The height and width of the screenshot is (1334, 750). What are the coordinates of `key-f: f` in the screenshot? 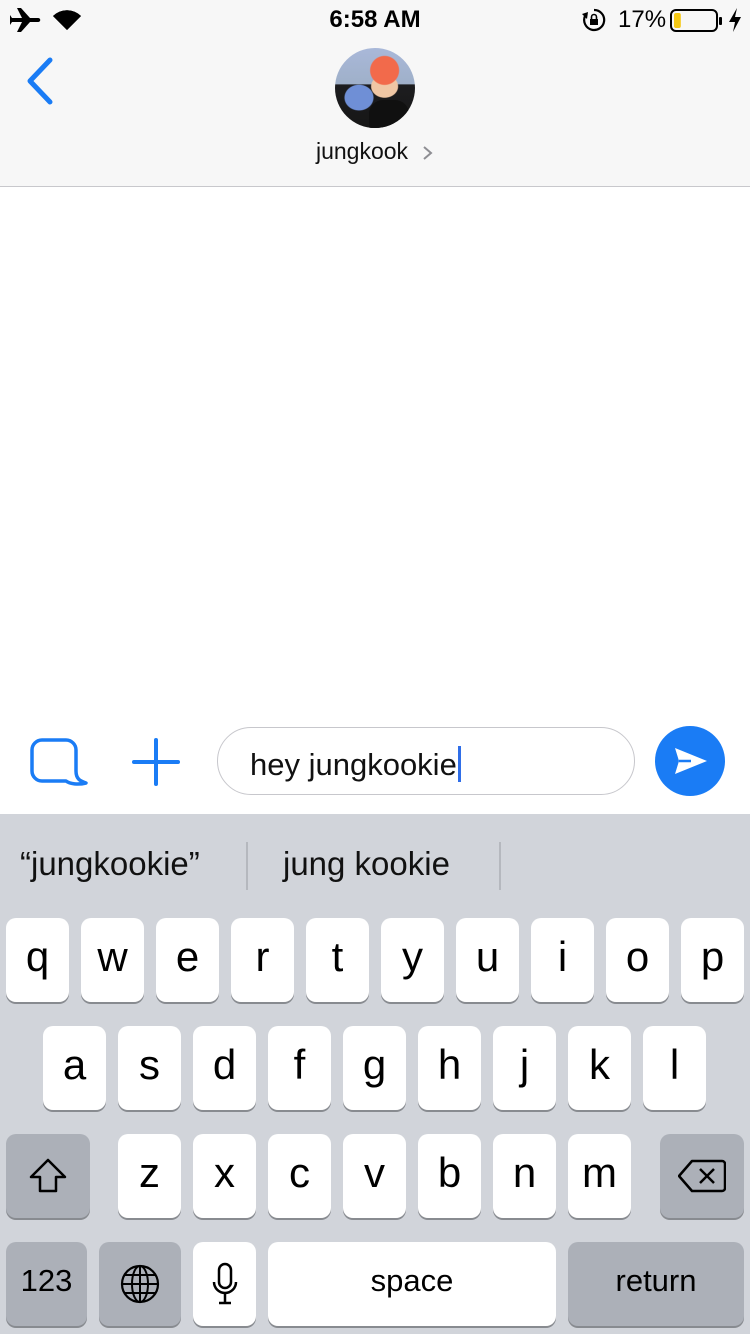 It's located at (299, 1068).